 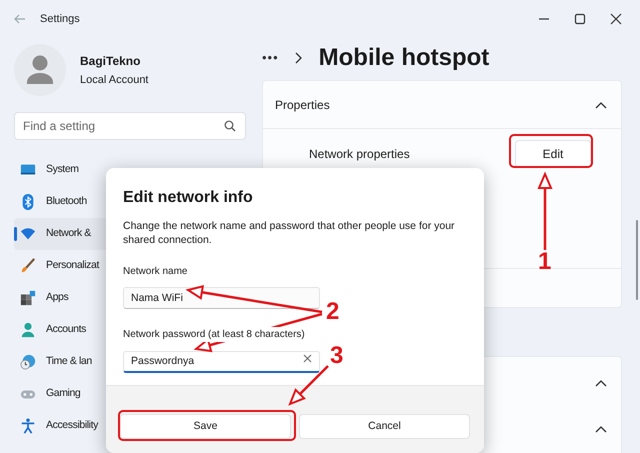 I want to click on step-number: 1, so click(x=545, y=262).